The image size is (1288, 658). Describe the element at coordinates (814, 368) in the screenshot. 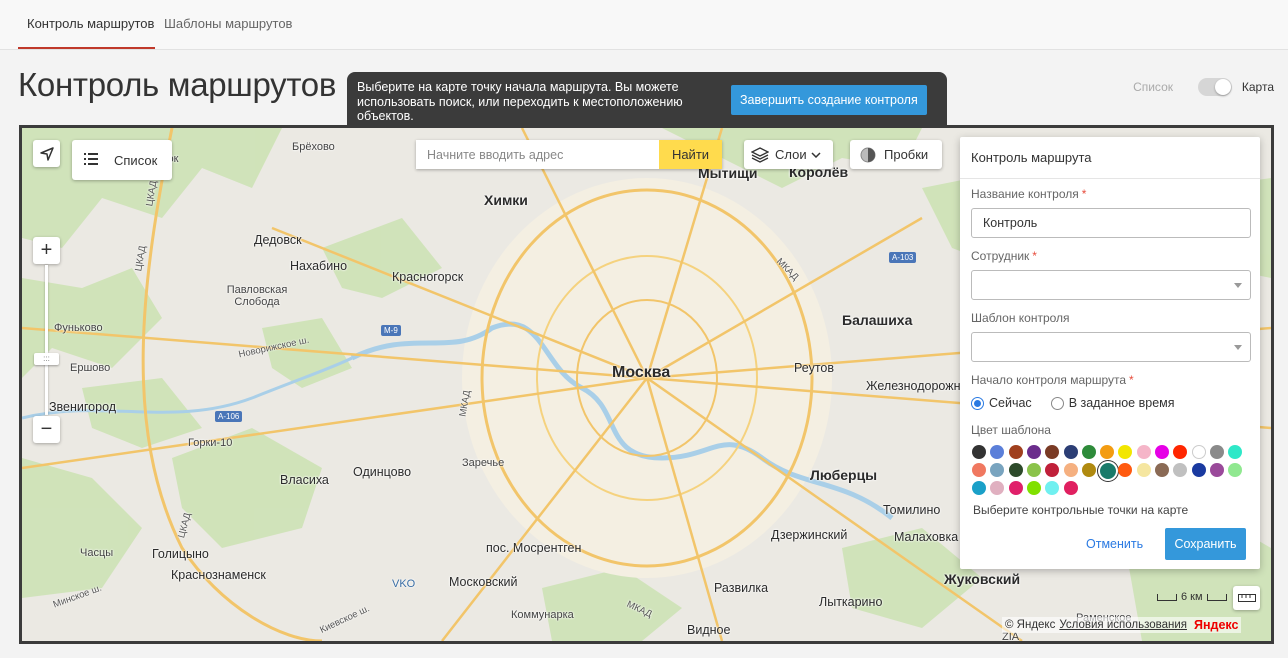

I see `map-label-reutov: Реутов` at that location.